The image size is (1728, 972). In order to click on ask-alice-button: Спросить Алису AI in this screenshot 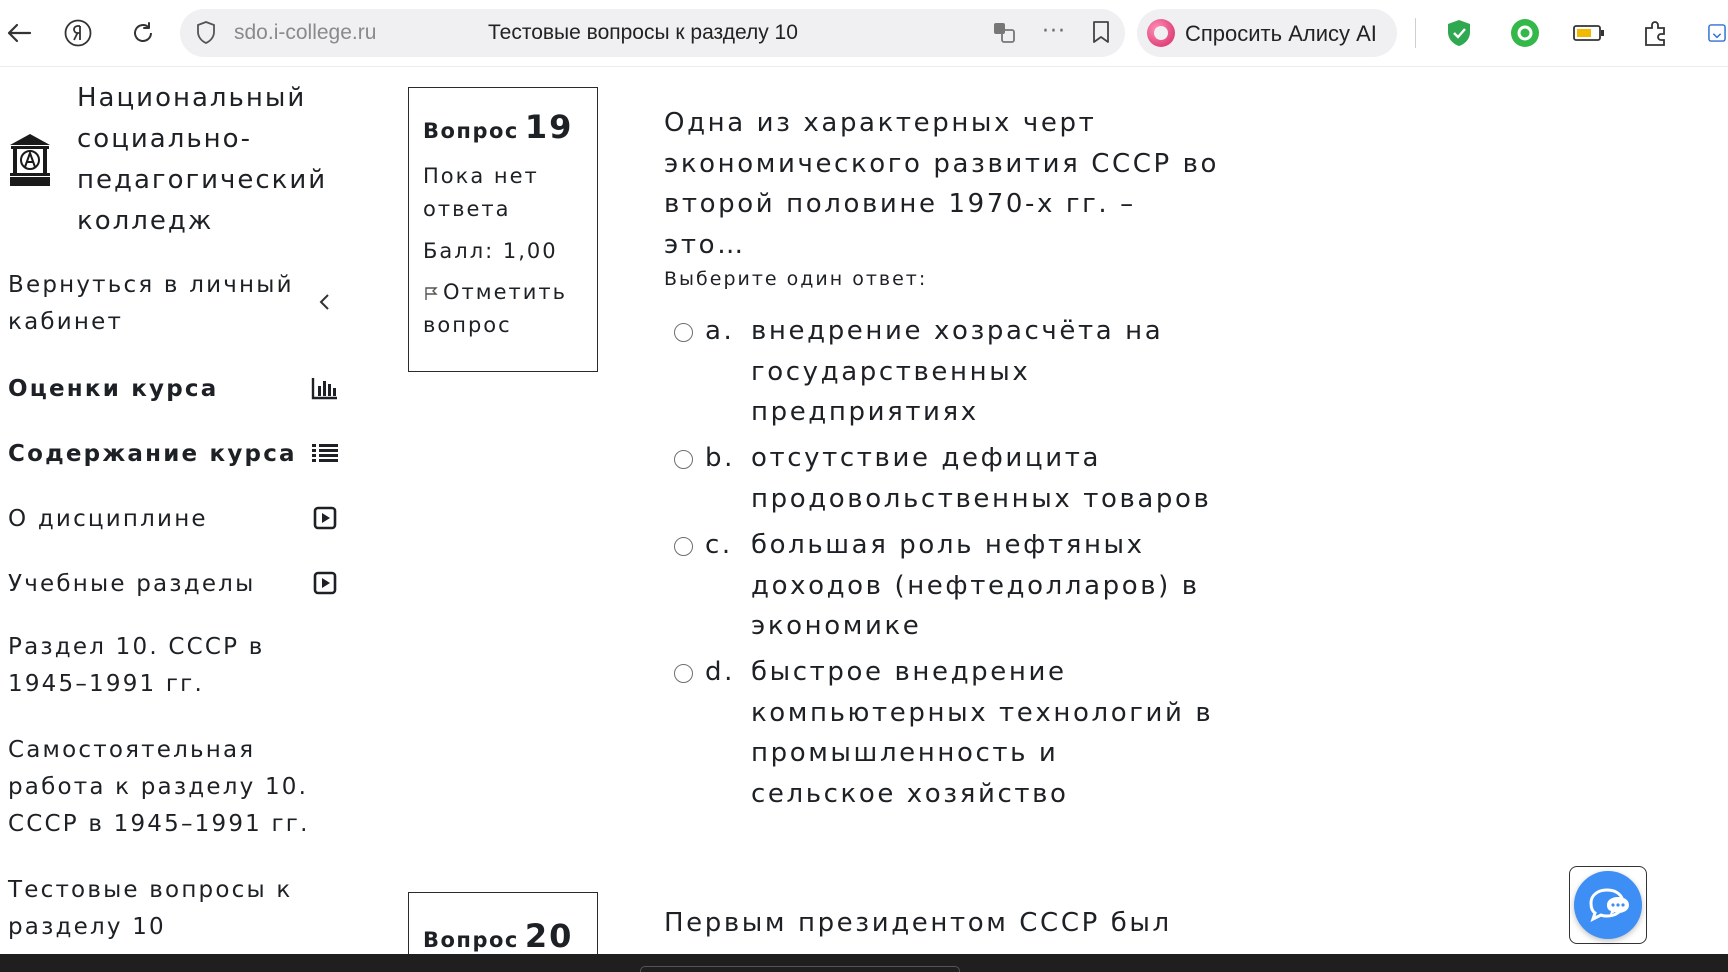, I will do `click(1267, 33)`.